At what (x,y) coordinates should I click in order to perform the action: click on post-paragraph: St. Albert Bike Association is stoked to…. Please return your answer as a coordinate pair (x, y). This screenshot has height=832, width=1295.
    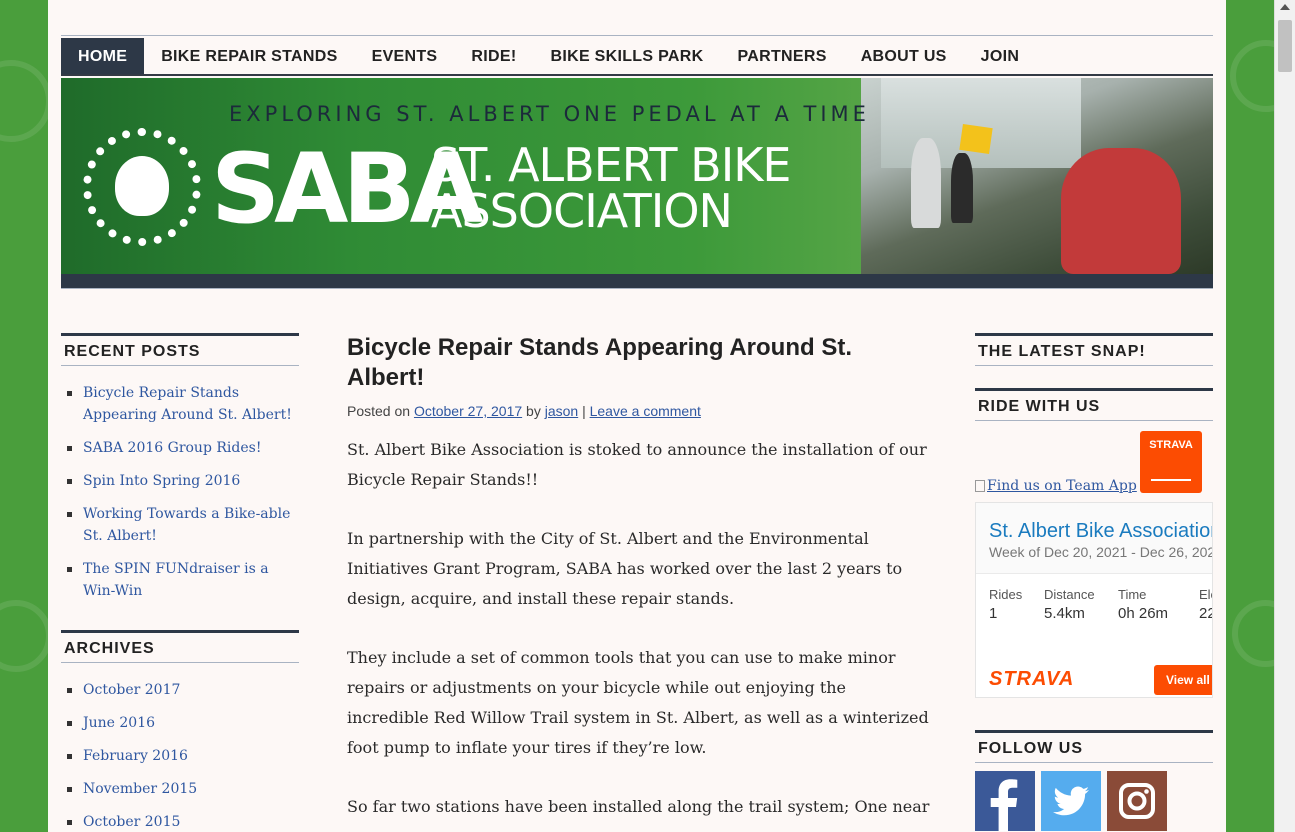
    Looking at the image, I should click on (637, 464).